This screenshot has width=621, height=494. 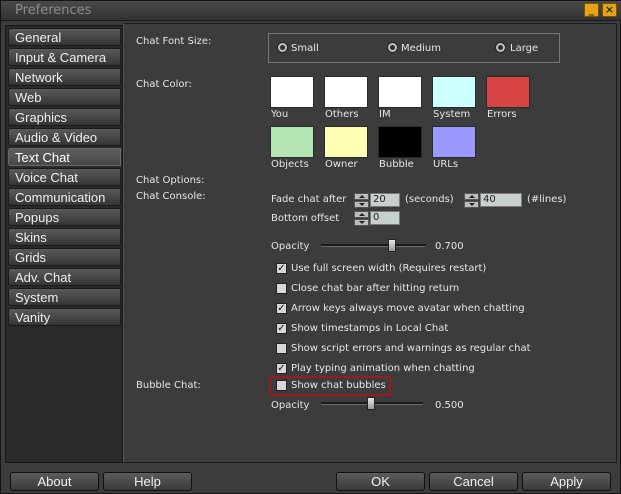 What do you see at coordinates (64, 77) in the screenshot?
I see `tab-network: Network` at bounding box center [64, 77].